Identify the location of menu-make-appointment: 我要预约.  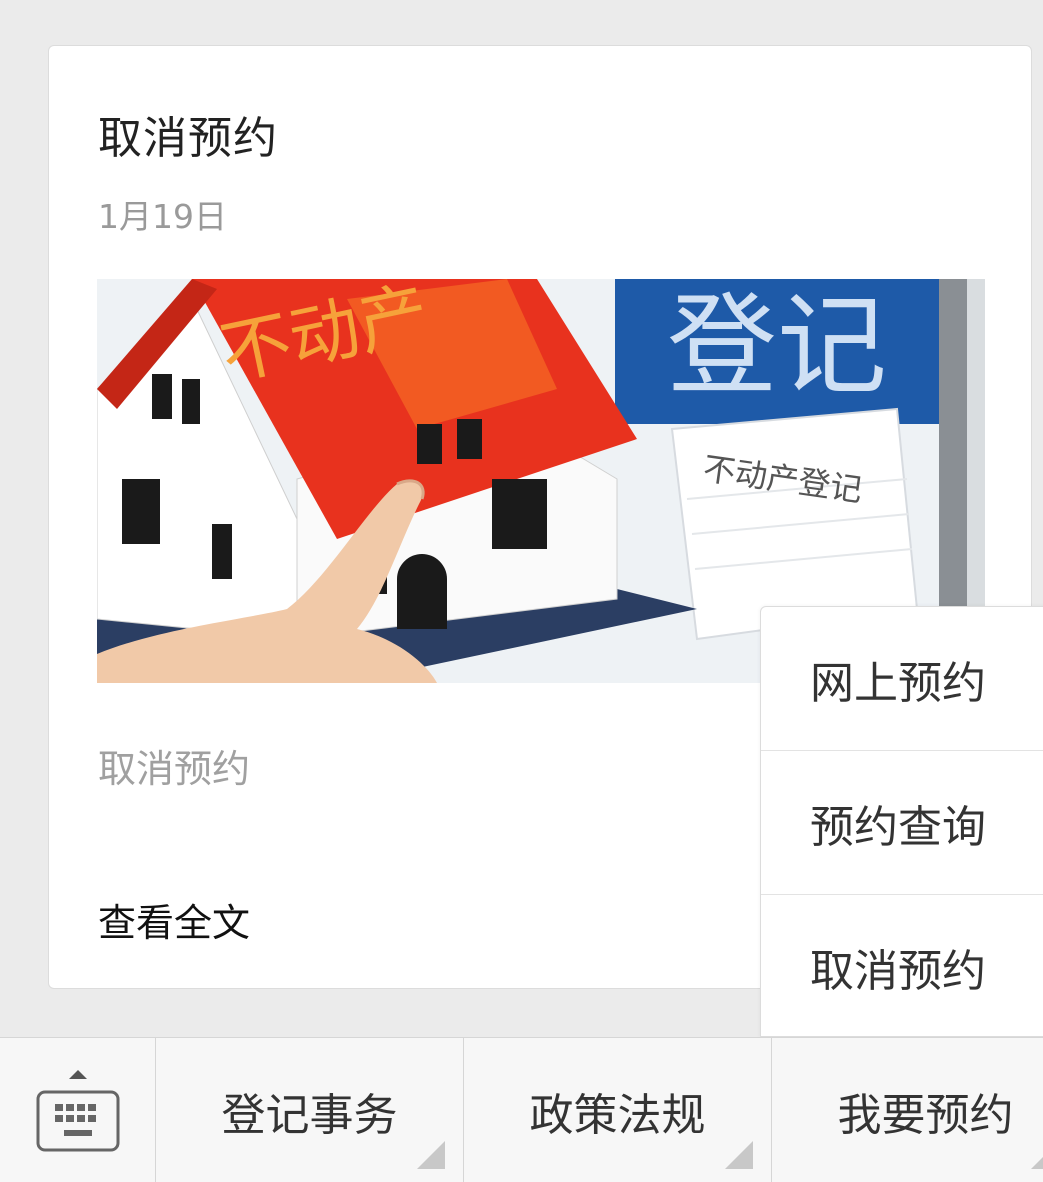
(907, 1110).